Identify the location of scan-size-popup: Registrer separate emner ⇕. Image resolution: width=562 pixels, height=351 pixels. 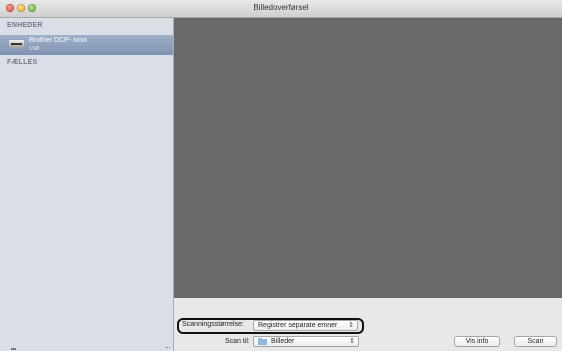
(305, 325).